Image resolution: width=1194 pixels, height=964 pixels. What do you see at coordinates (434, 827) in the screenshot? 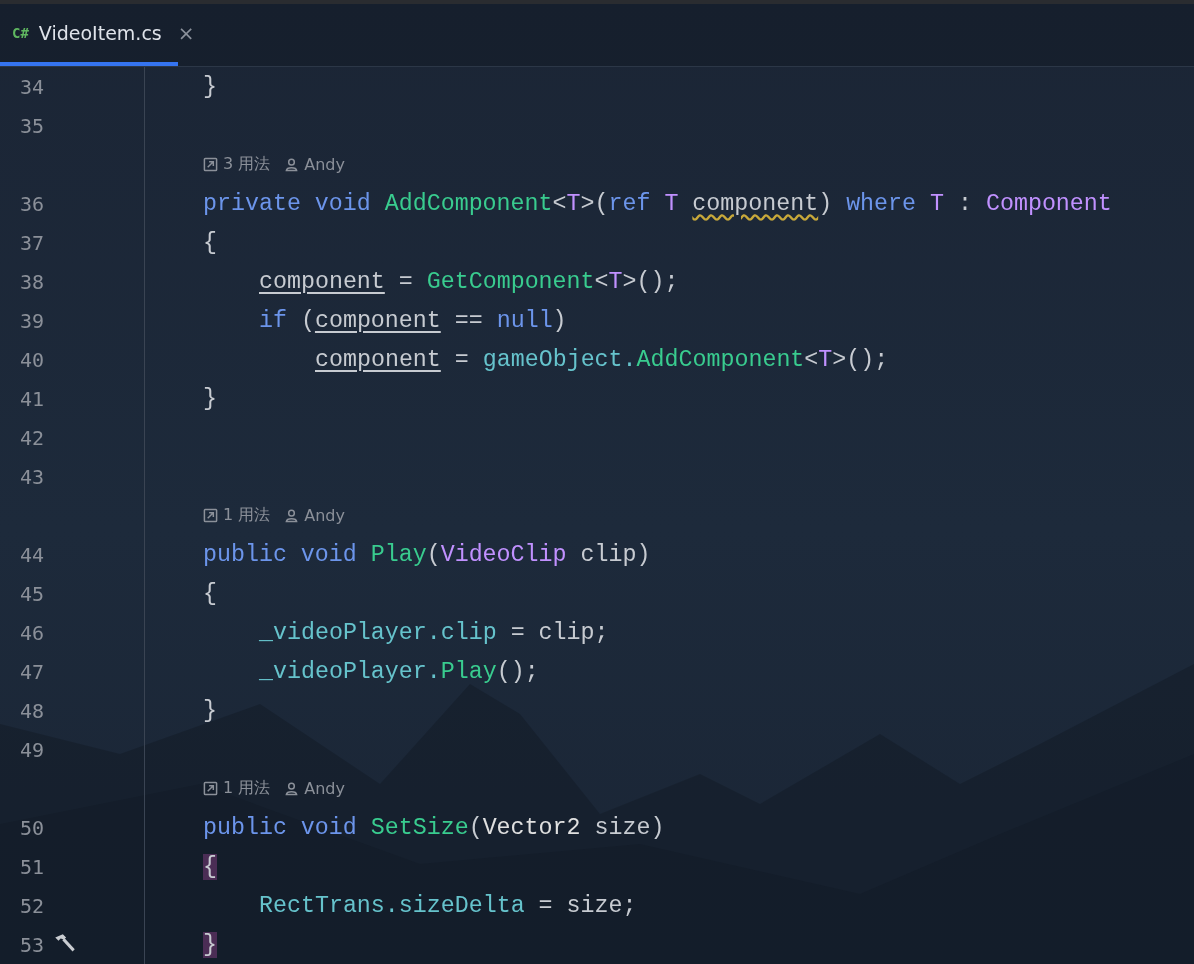
I see `code-line: public void SetSize(Vector2 size)` at bounding box center [434, 827].